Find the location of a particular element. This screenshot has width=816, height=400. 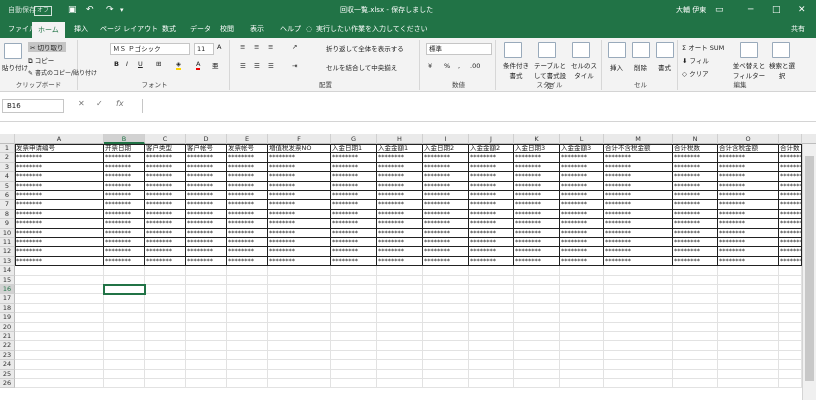

percent-icon: % is located at coordinates (447, 66).